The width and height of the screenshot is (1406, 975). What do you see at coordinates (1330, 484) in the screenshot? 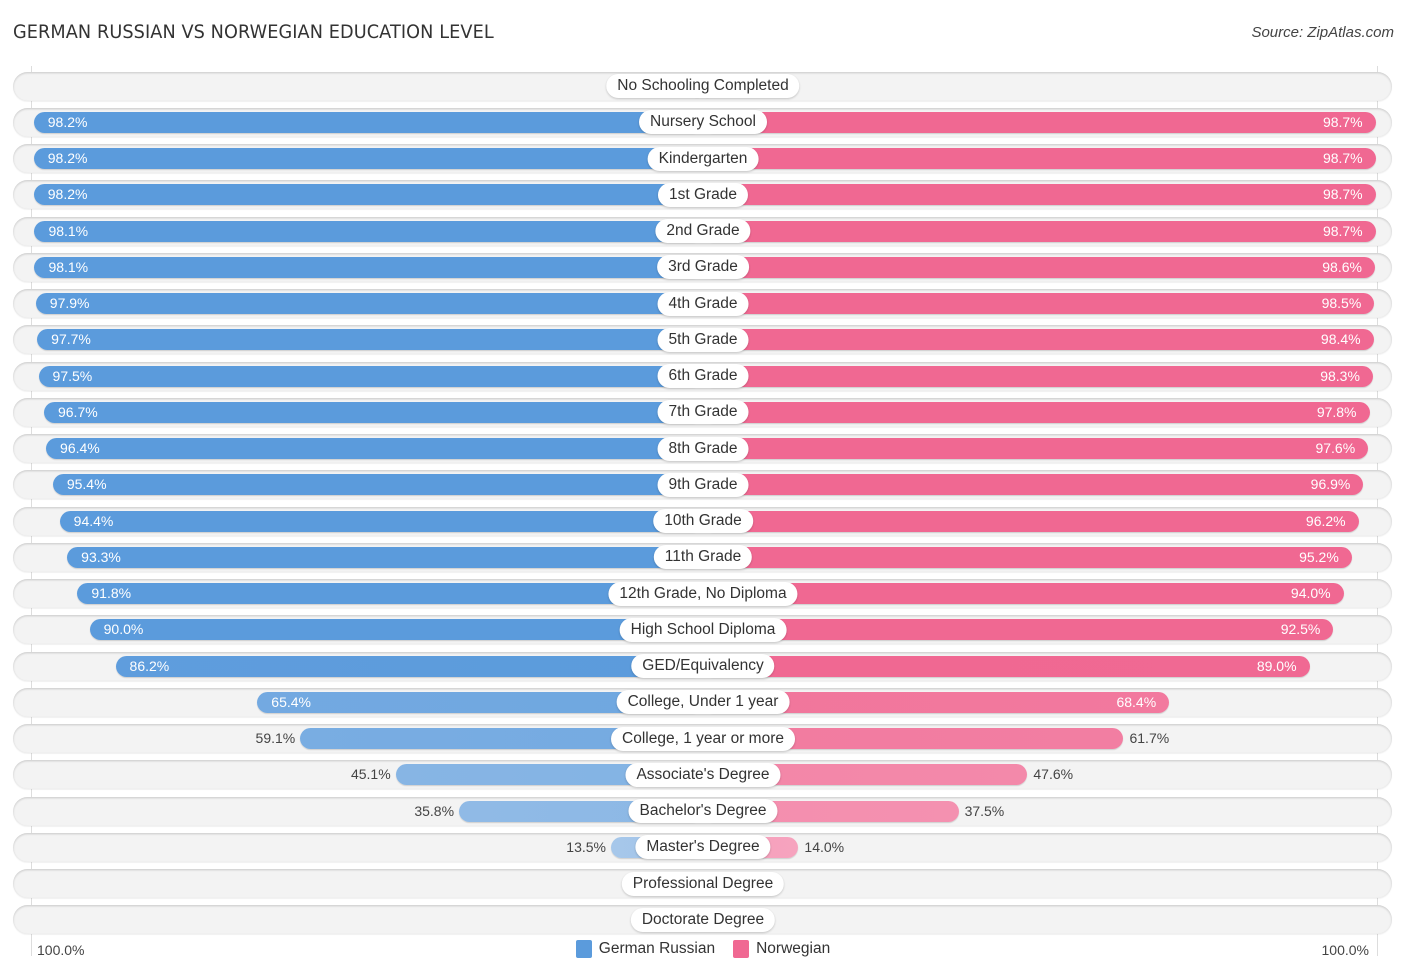
I see `value-label-norwegian: 96.9%` at bounding box center [1330, 484].